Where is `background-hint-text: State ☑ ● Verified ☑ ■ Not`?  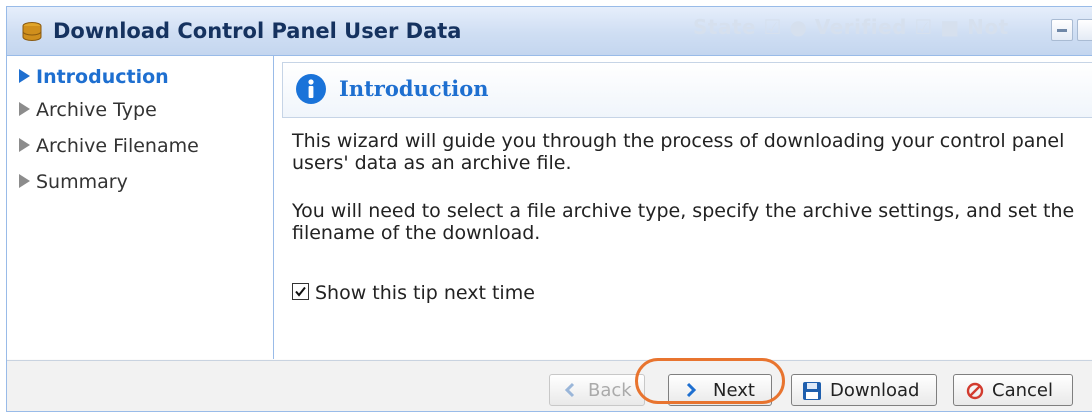
background-hint-text: State ☑ ● Verified ☑ ■ Not is located at coordinates (851, 27).